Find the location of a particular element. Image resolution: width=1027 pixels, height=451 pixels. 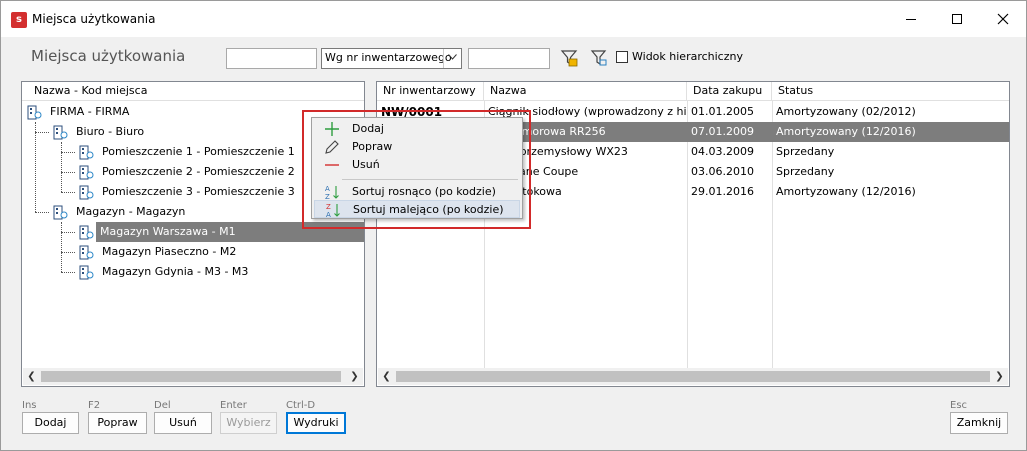

shortcut-hint: Ctrl-D is located at coordinates (301, 405).